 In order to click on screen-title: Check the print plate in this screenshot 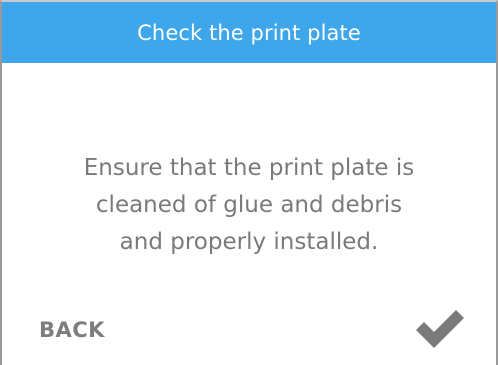, I will do `click(249, 32)`.